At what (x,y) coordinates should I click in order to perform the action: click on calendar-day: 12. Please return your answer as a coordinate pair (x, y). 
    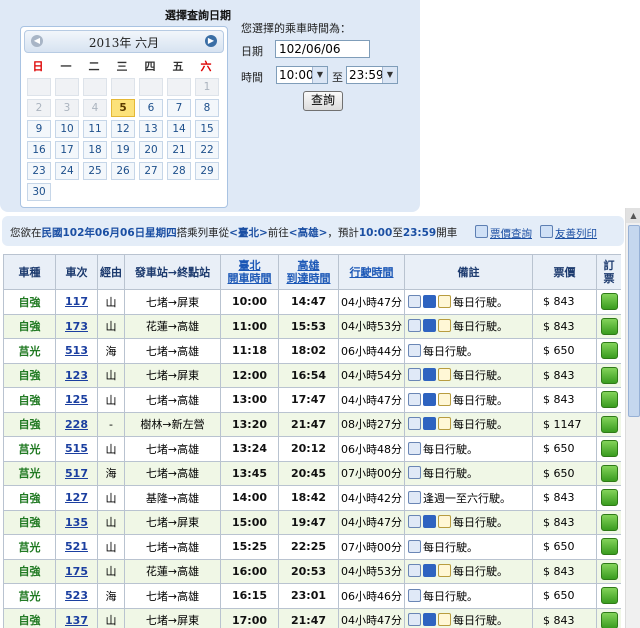
    Looking at the image, I should click on (123, 129).